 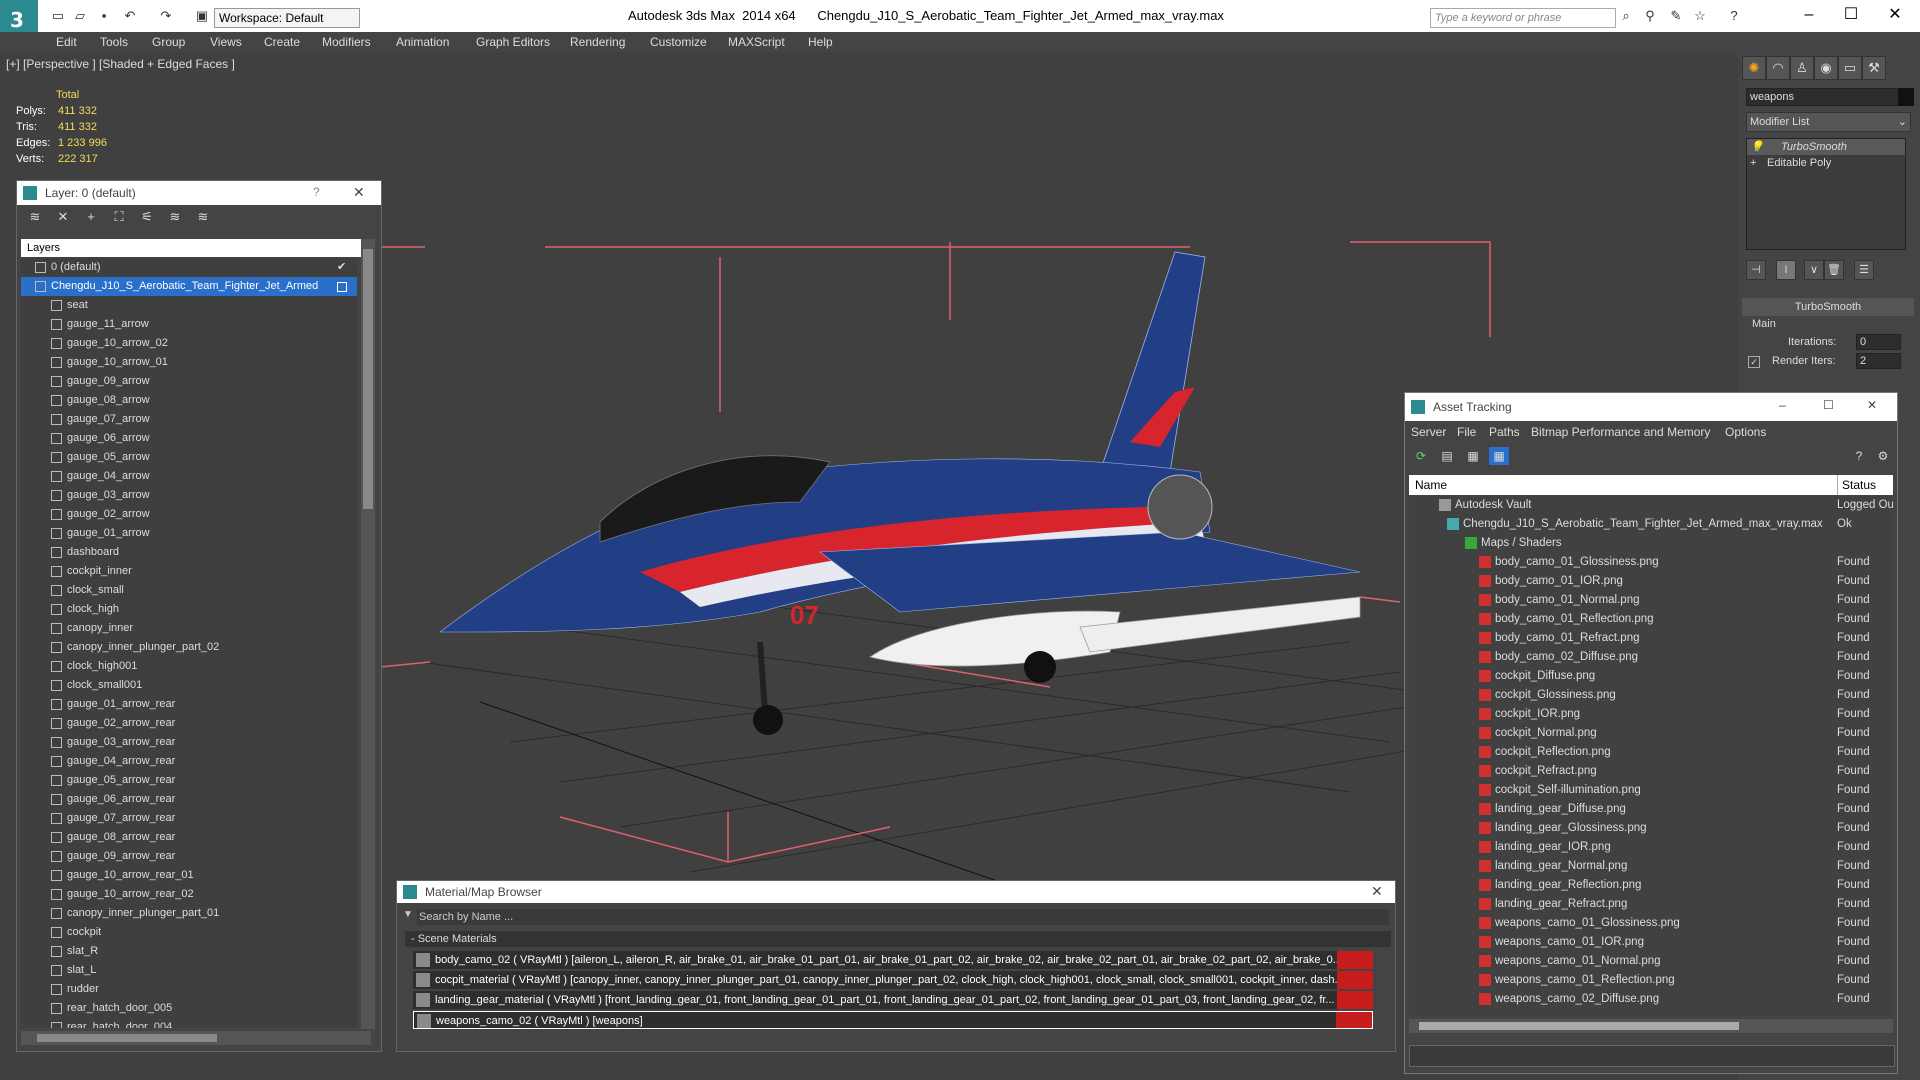 I want to click on menu-paths: Paths, so click(x=1504, y=432).